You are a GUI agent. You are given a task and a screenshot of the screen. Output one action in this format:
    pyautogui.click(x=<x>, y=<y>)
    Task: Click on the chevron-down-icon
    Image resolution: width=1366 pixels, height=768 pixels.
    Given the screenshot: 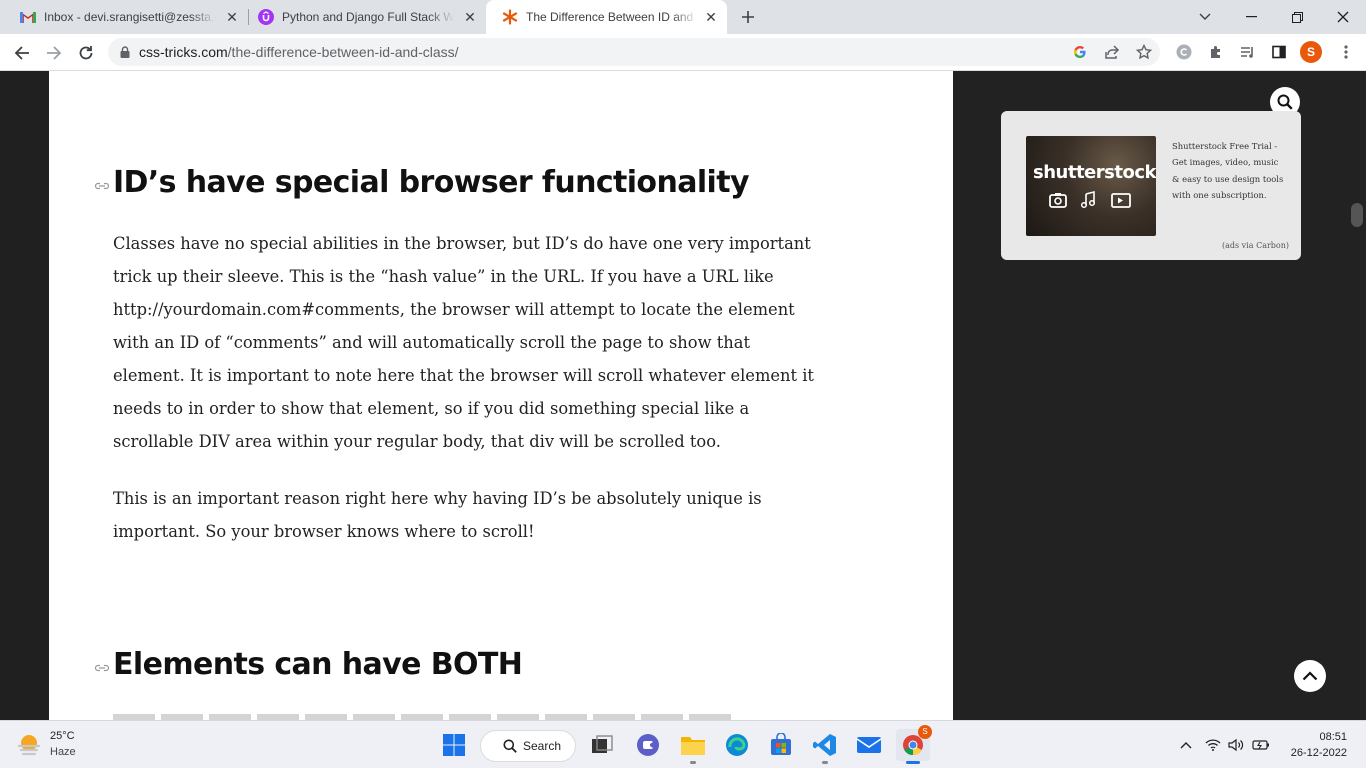 What is the action you would take?
    pyautogui.click(x=1205, y=16)
    